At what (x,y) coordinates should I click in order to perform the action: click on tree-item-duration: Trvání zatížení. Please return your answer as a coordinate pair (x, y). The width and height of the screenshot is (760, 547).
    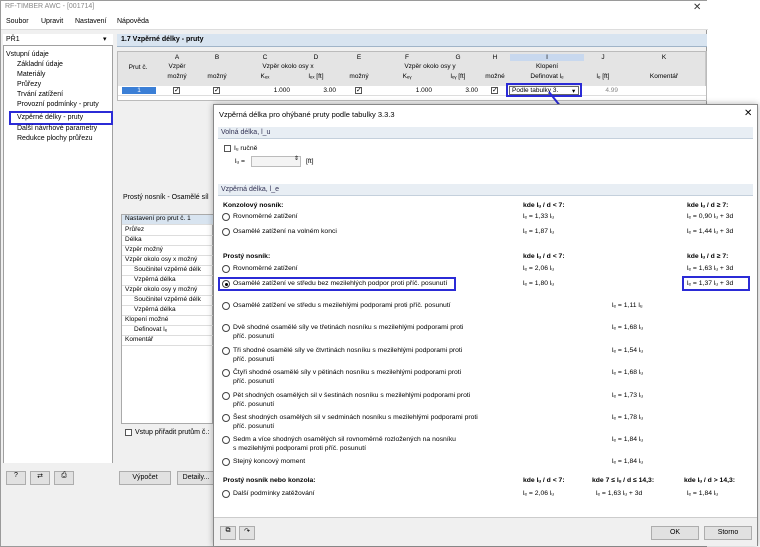
    Looking at the image, I should click on (40, 94).